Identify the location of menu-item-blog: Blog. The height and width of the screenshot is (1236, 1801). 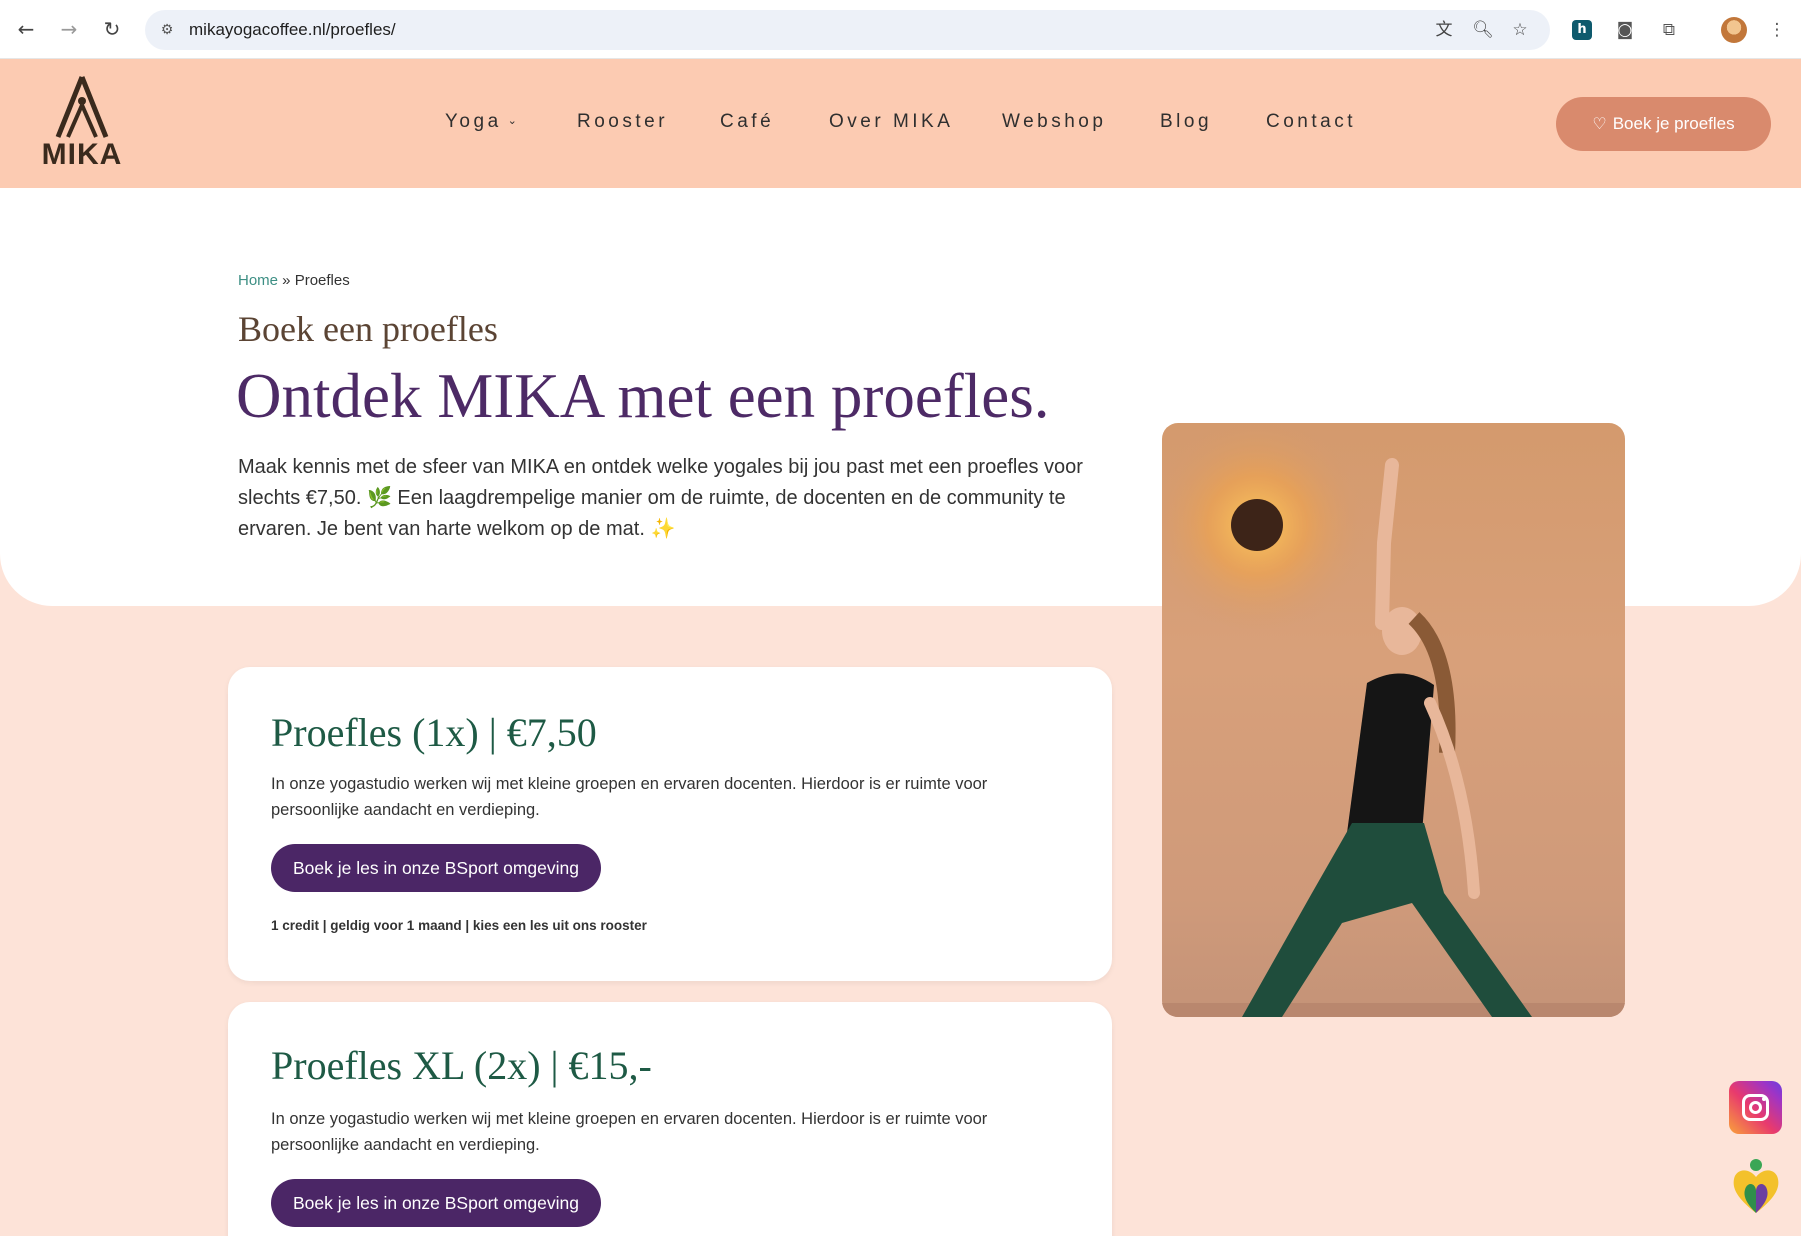
(1186, 122).